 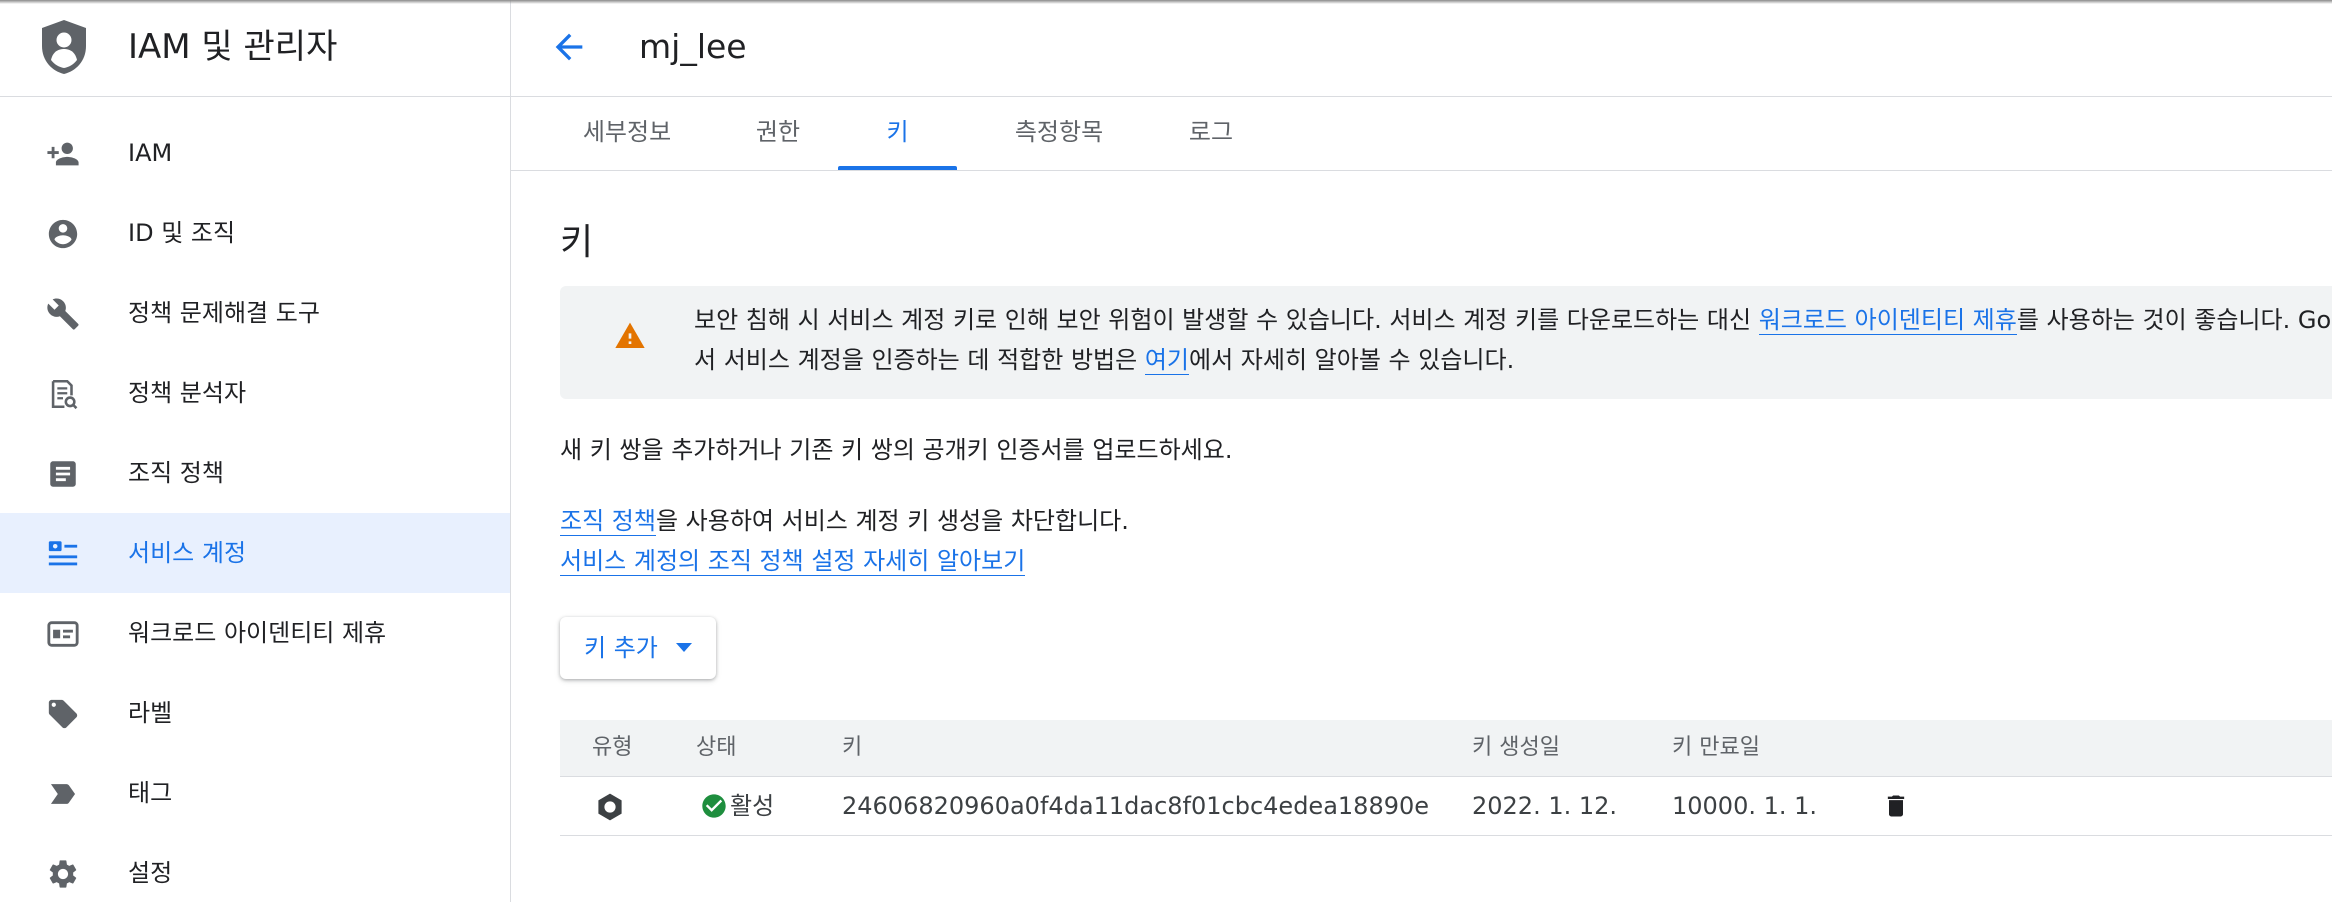 What do you see at coordinates (150, 713) in the screenshot?
I see `sidebar-item-label: 라벨` at bounding box center [150, 713].